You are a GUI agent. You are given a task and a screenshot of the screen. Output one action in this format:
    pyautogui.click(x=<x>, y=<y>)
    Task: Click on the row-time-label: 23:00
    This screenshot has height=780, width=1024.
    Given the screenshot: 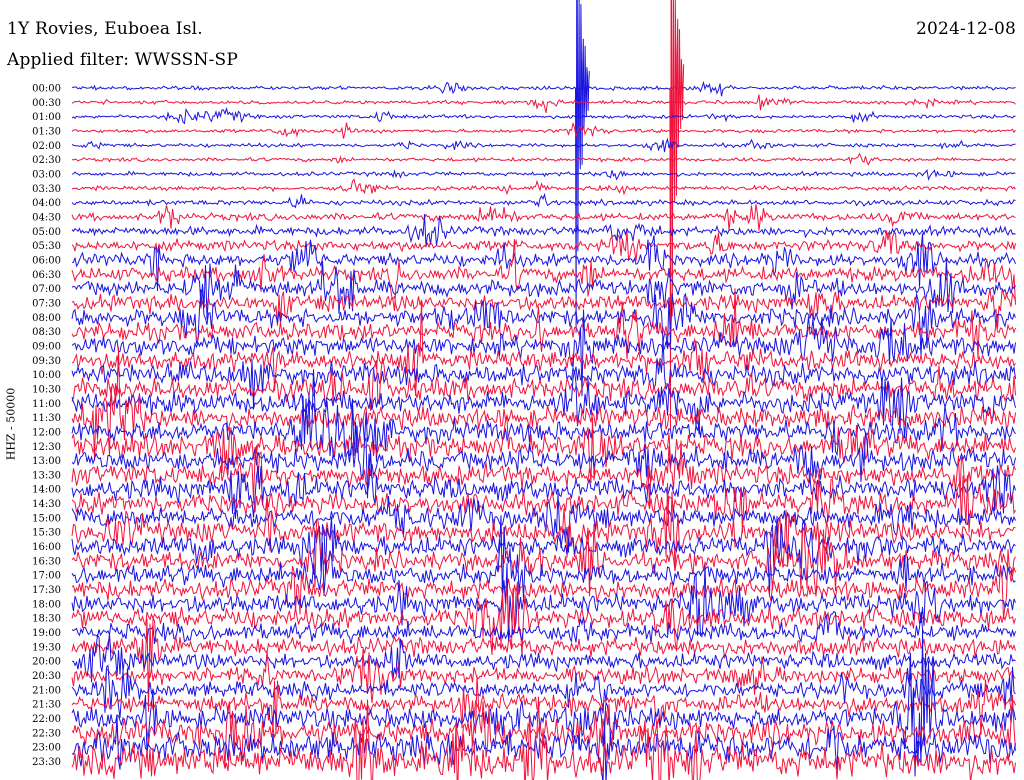 What is the action you would take?
    pyautogui.click(x=46, y=748)
    